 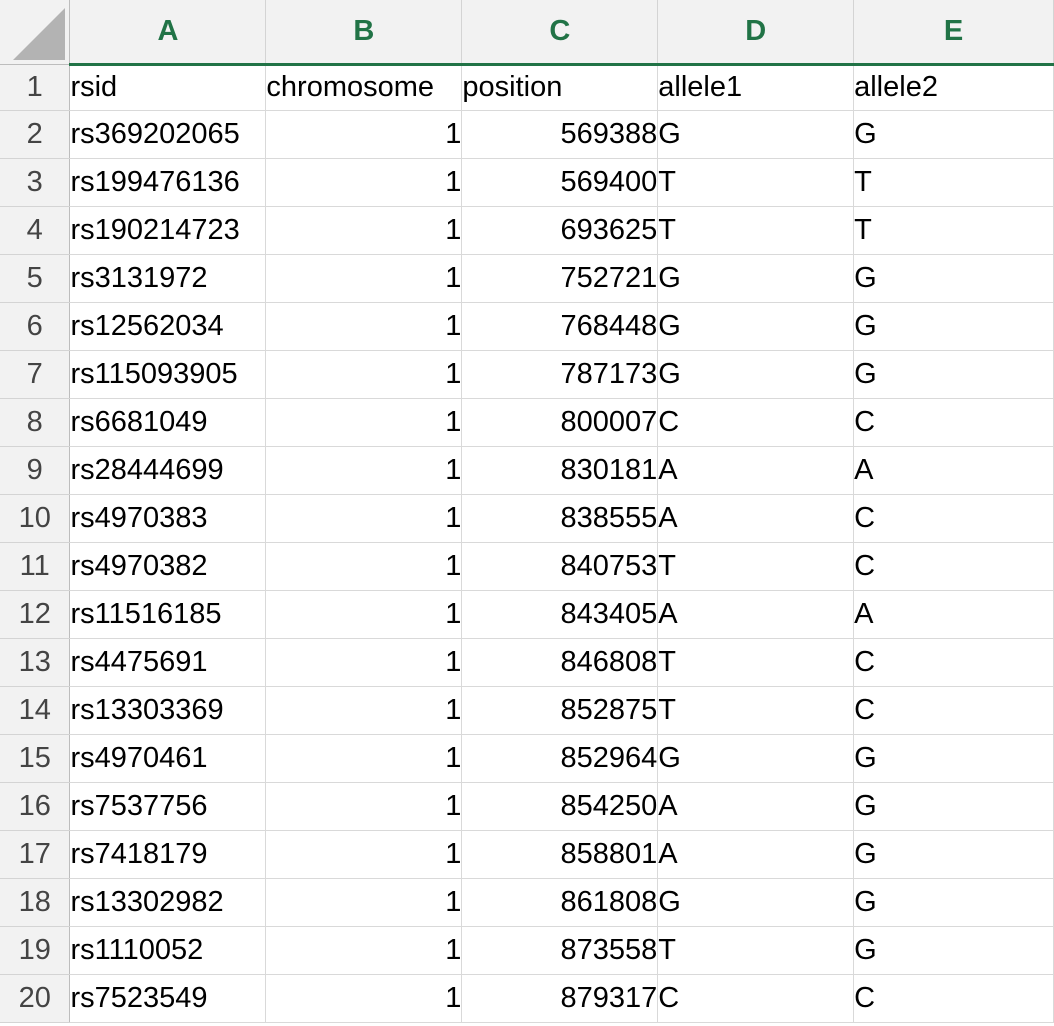 What do you see at coordinates (168, 710) in the screenshot?
I see `cell-rsid: rs13303369` at bounding box center [168, 710].